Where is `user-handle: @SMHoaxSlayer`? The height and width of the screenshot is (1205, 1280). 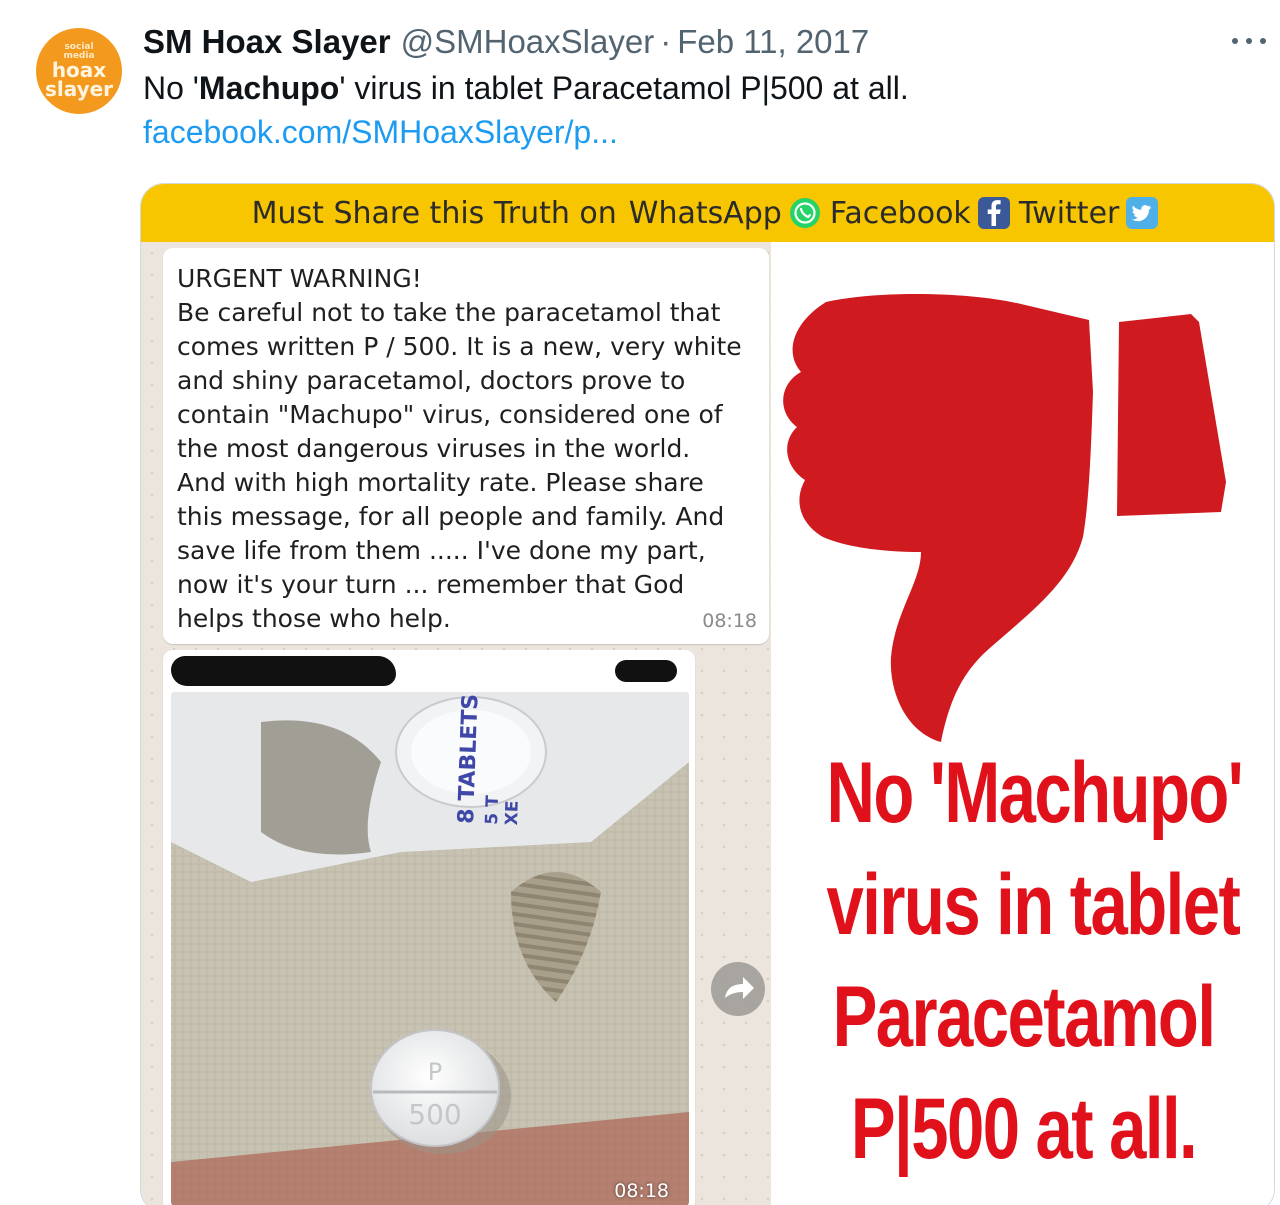
user-handle: @SMHoaxSlayer is located at coordinates (528, 42).